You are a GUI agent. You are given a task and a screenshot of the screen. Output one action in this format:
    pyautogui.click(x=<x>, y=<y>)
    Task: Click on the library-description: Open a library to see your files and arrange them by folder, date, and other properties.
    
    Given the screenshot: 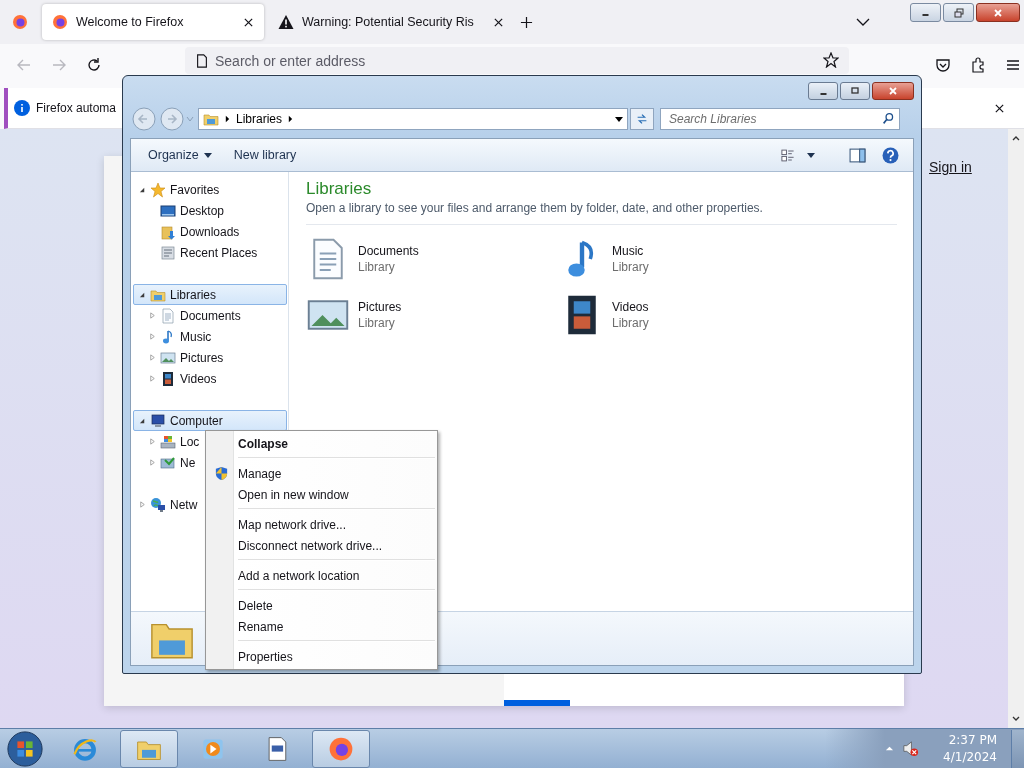 What is the action you would take?
    pyautogui.click(x=601, y=213)
    